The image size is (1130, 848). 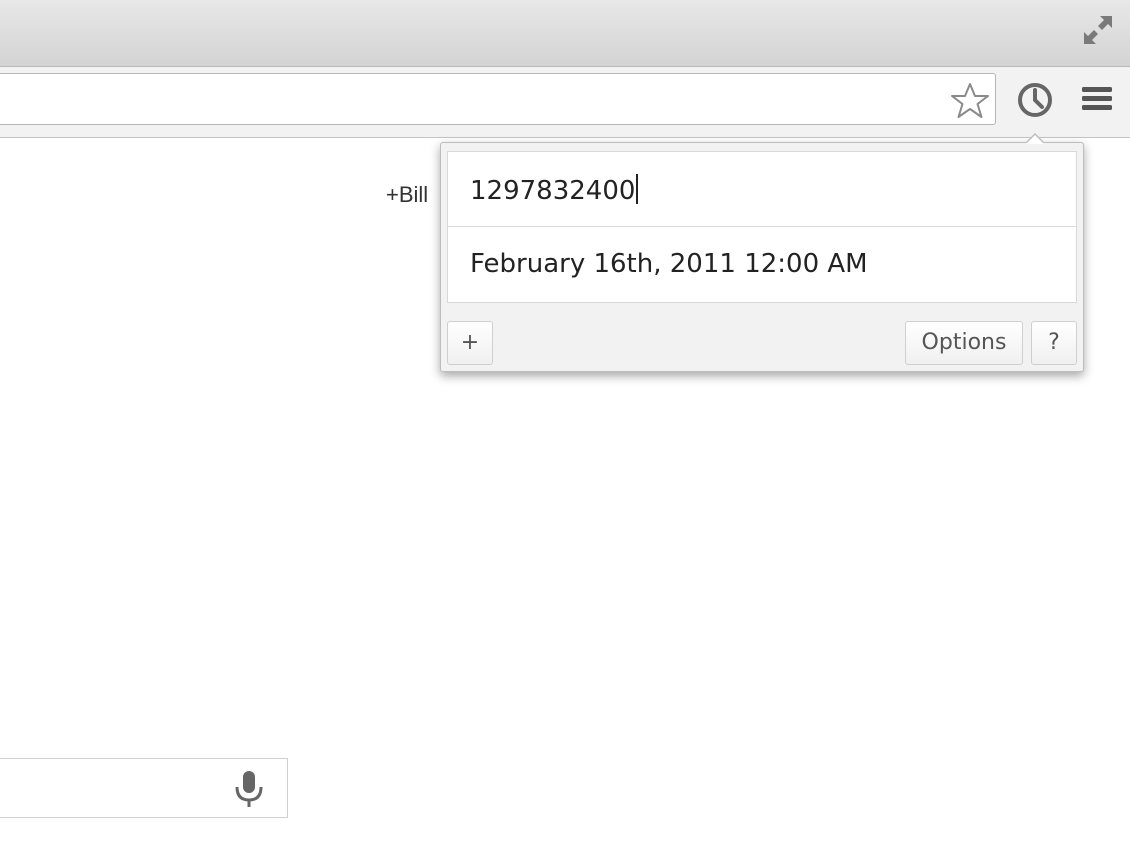 What do you see at coordinates (637, 189) in the screenshot?
I see `text-caret` at bounding box center [637, 189].